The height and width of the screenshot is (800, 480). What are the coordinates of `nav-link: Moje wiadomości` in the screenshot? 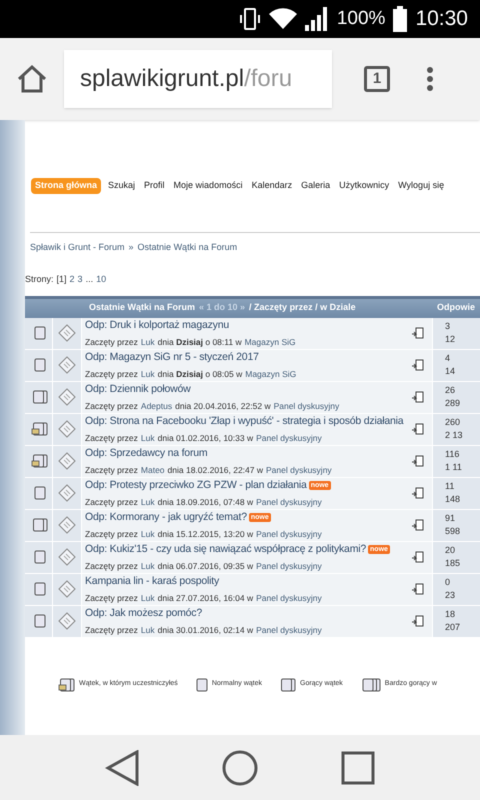 It's located at (208, 185).